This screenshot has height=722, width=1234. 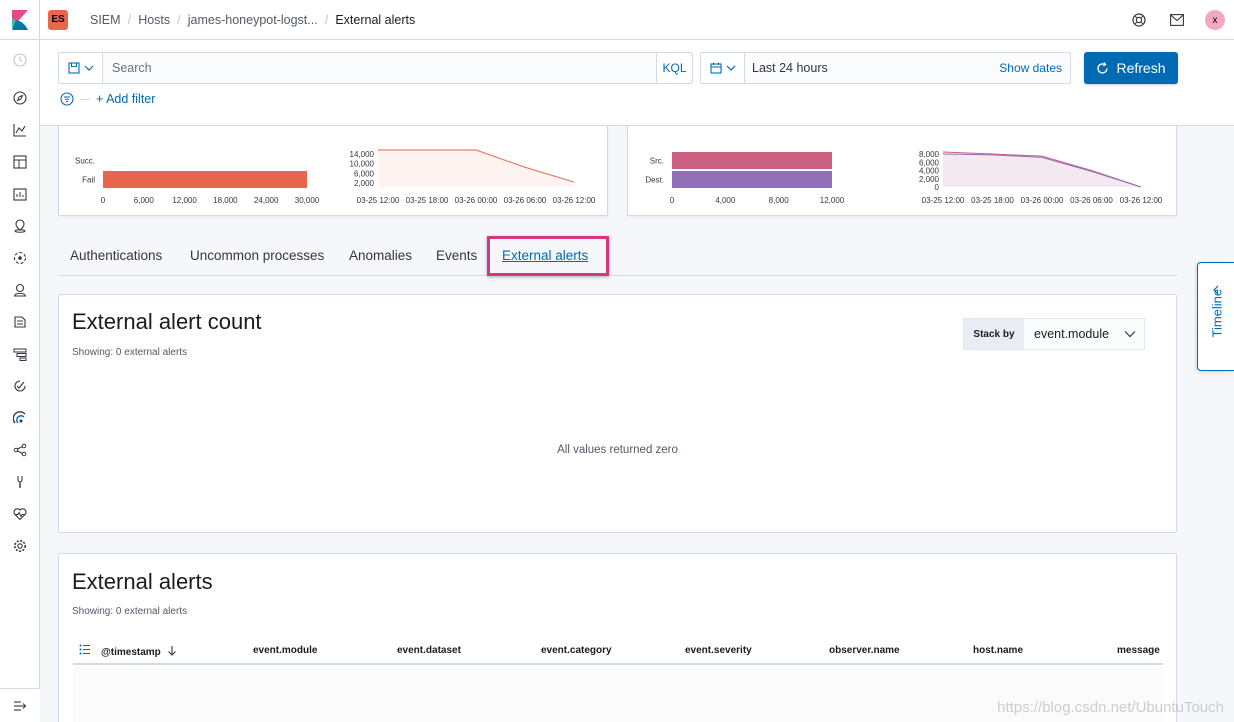 What do you see at coordinates (1139, 20) in the screenshot?
I see `help-icon` at bounding box center [1139, 20].